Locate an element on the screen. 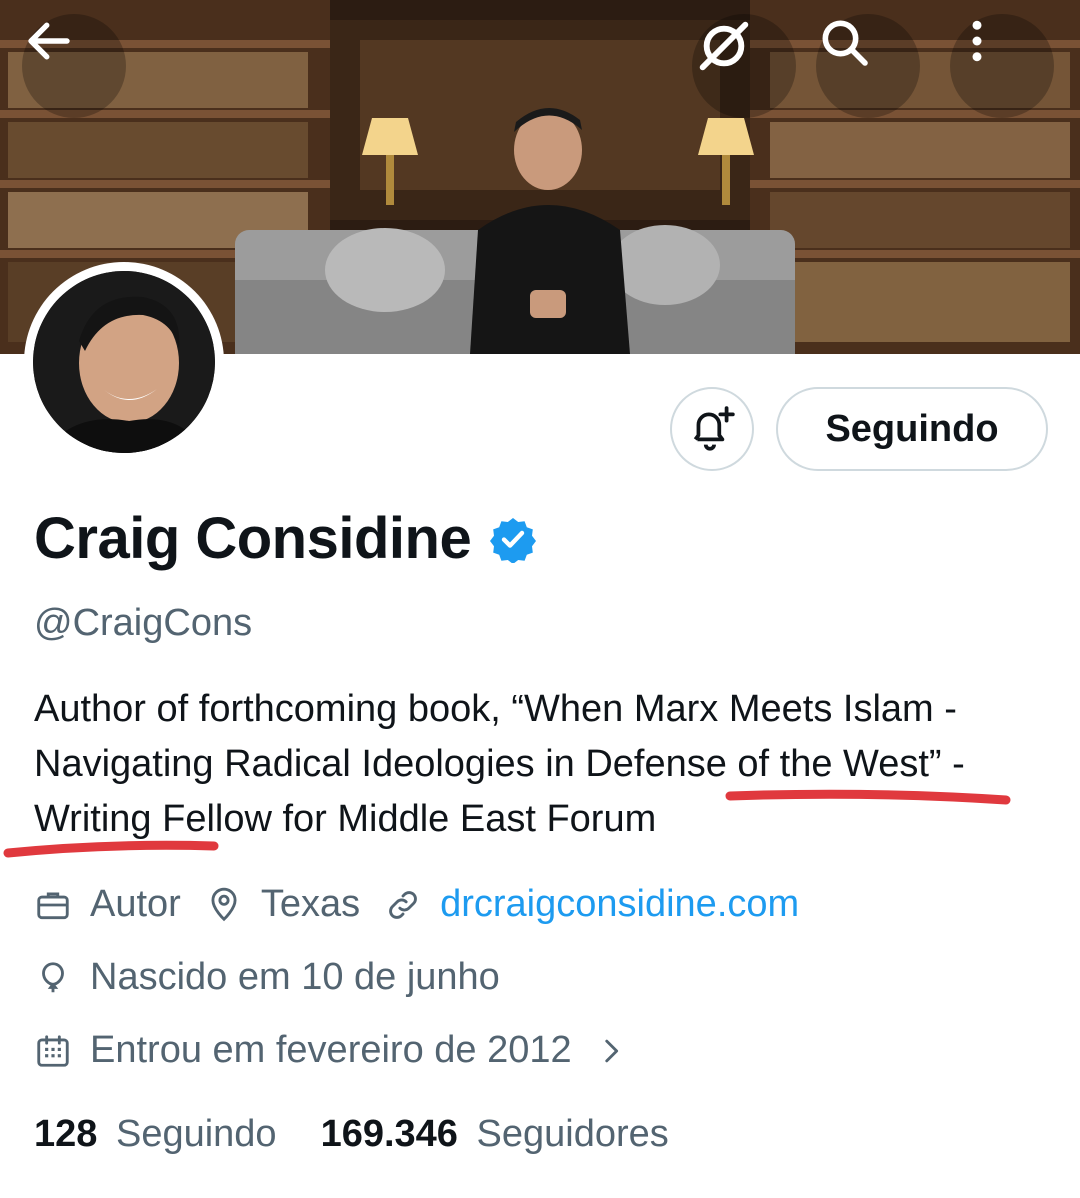 The width and height of the screenshot is (1080, 1198). meta-row-2: Nascido em 10 de junho is located at coordinates (279, 977).